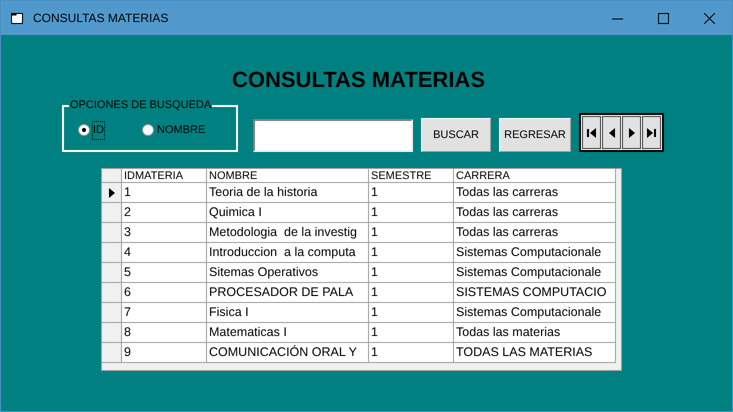  I want to click on search-field, so click(333, 135).